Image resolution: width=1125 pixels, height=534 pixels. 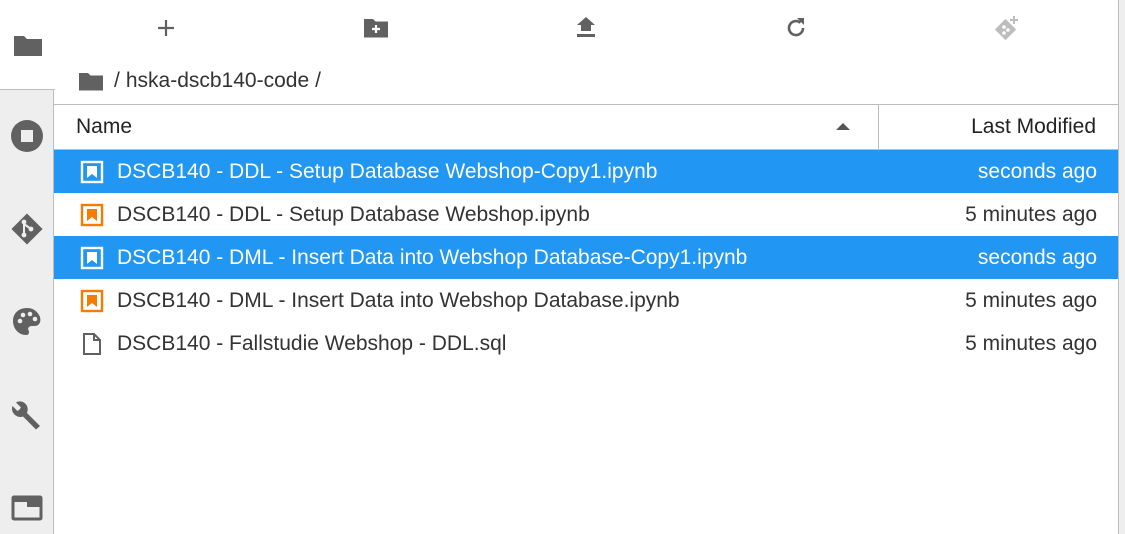 What do you see at coordinates (217, 81) in the screenshot?
I see `breadcrumb-folder: hska-dscb140-code` at bounding box center [217, 81].